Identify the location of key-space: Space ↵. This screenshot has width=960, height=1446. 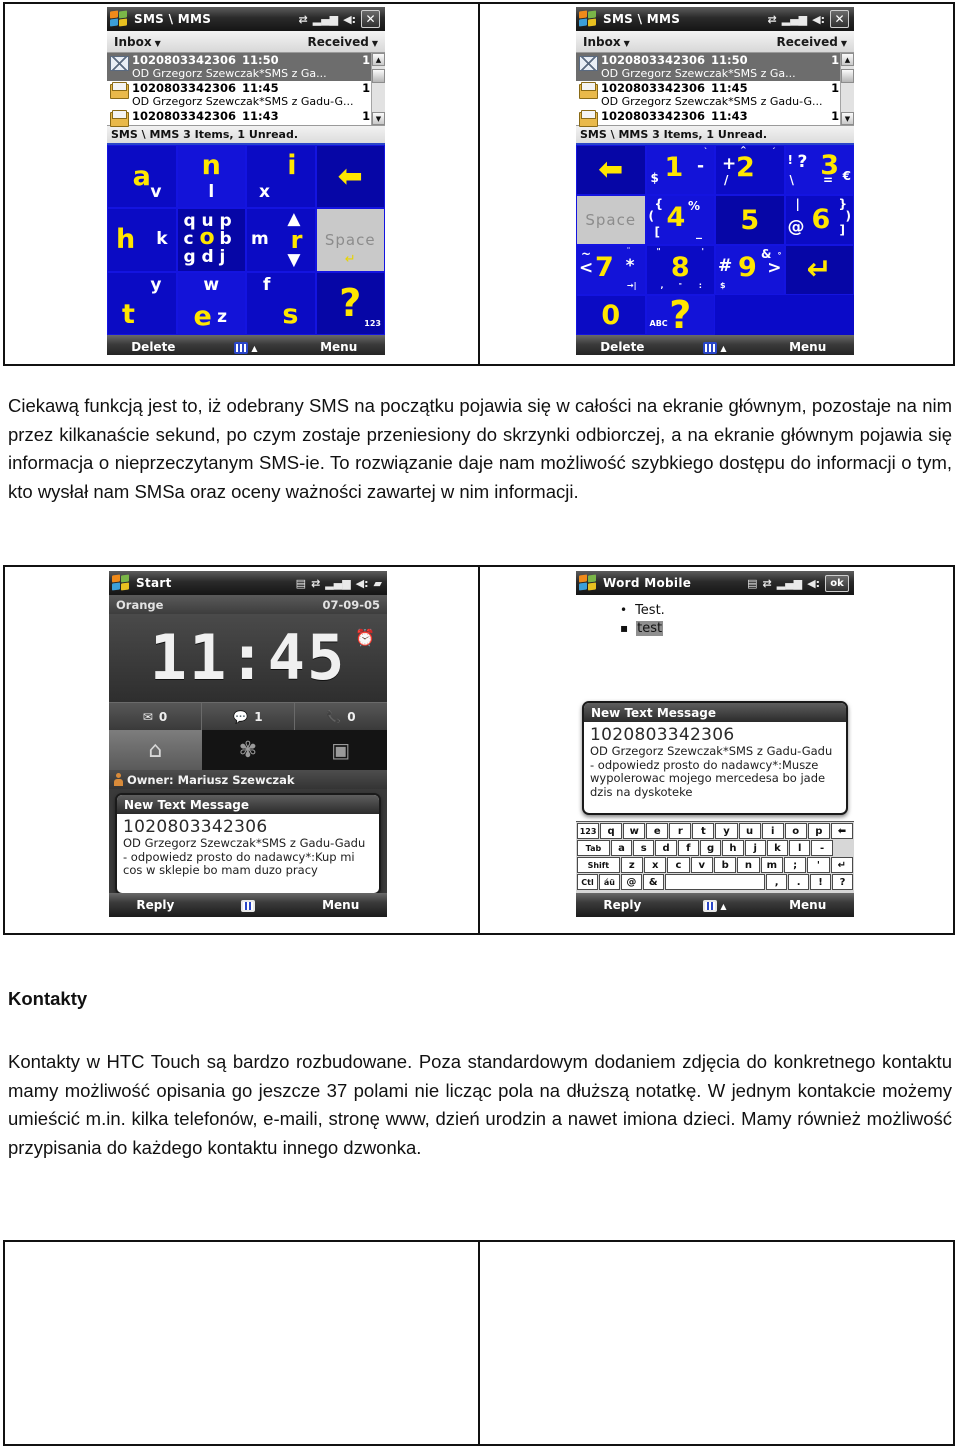
(350, 240).